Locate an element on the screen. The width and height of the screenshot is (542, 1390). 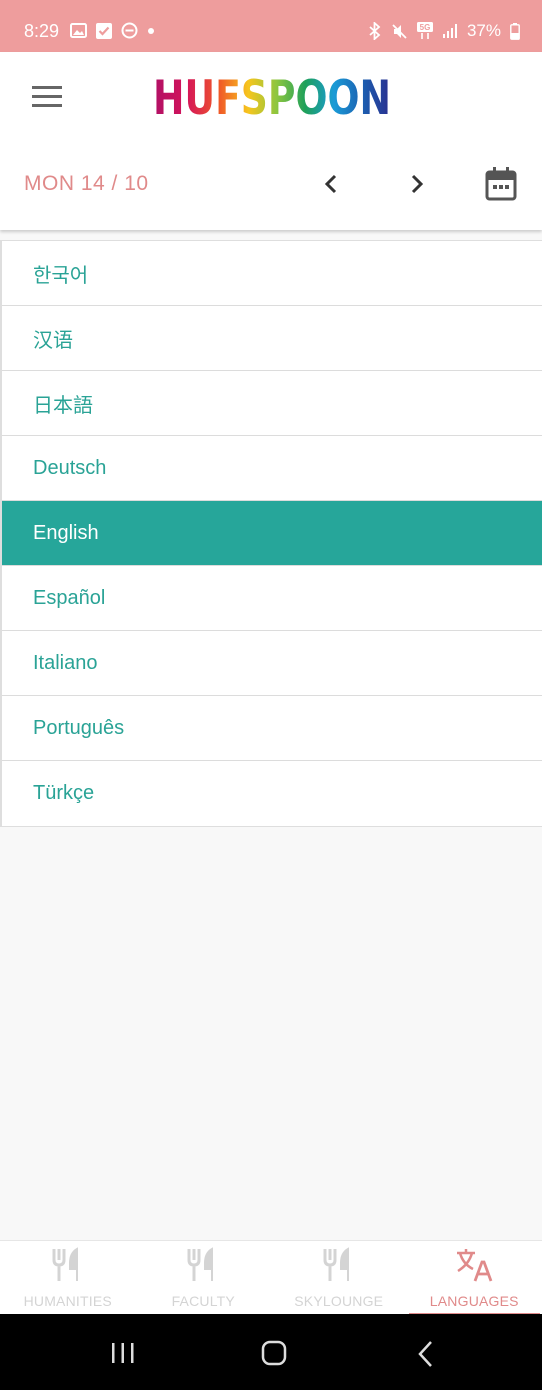
battery-percent: 37% is located at coordinates (483, 30).